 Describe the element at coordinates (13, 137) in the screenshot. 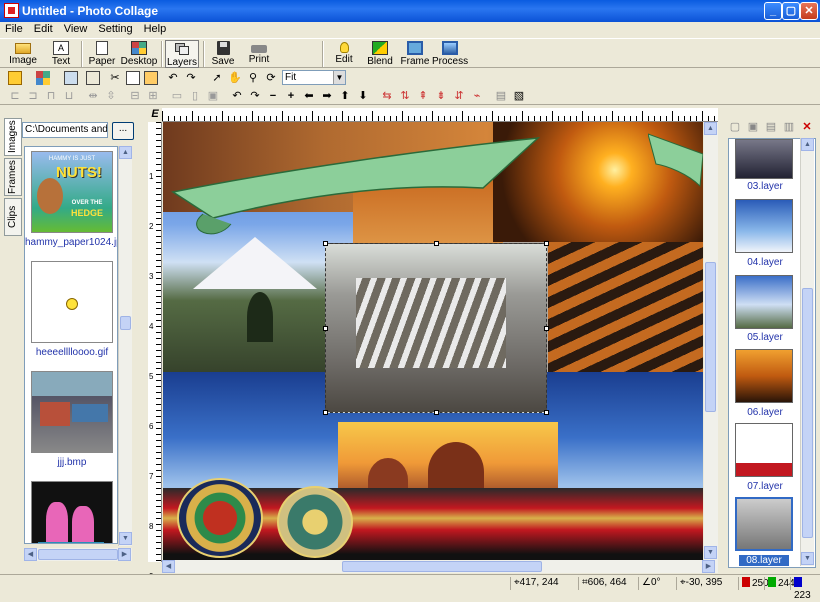

I see `tab-images: Images` at that location.